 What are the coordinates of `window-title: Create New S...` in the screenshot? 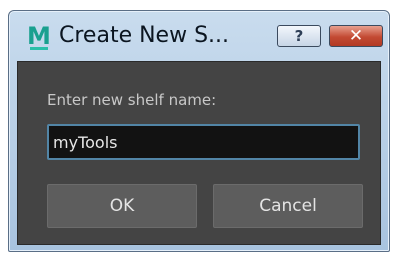 It's located at (144, 35).